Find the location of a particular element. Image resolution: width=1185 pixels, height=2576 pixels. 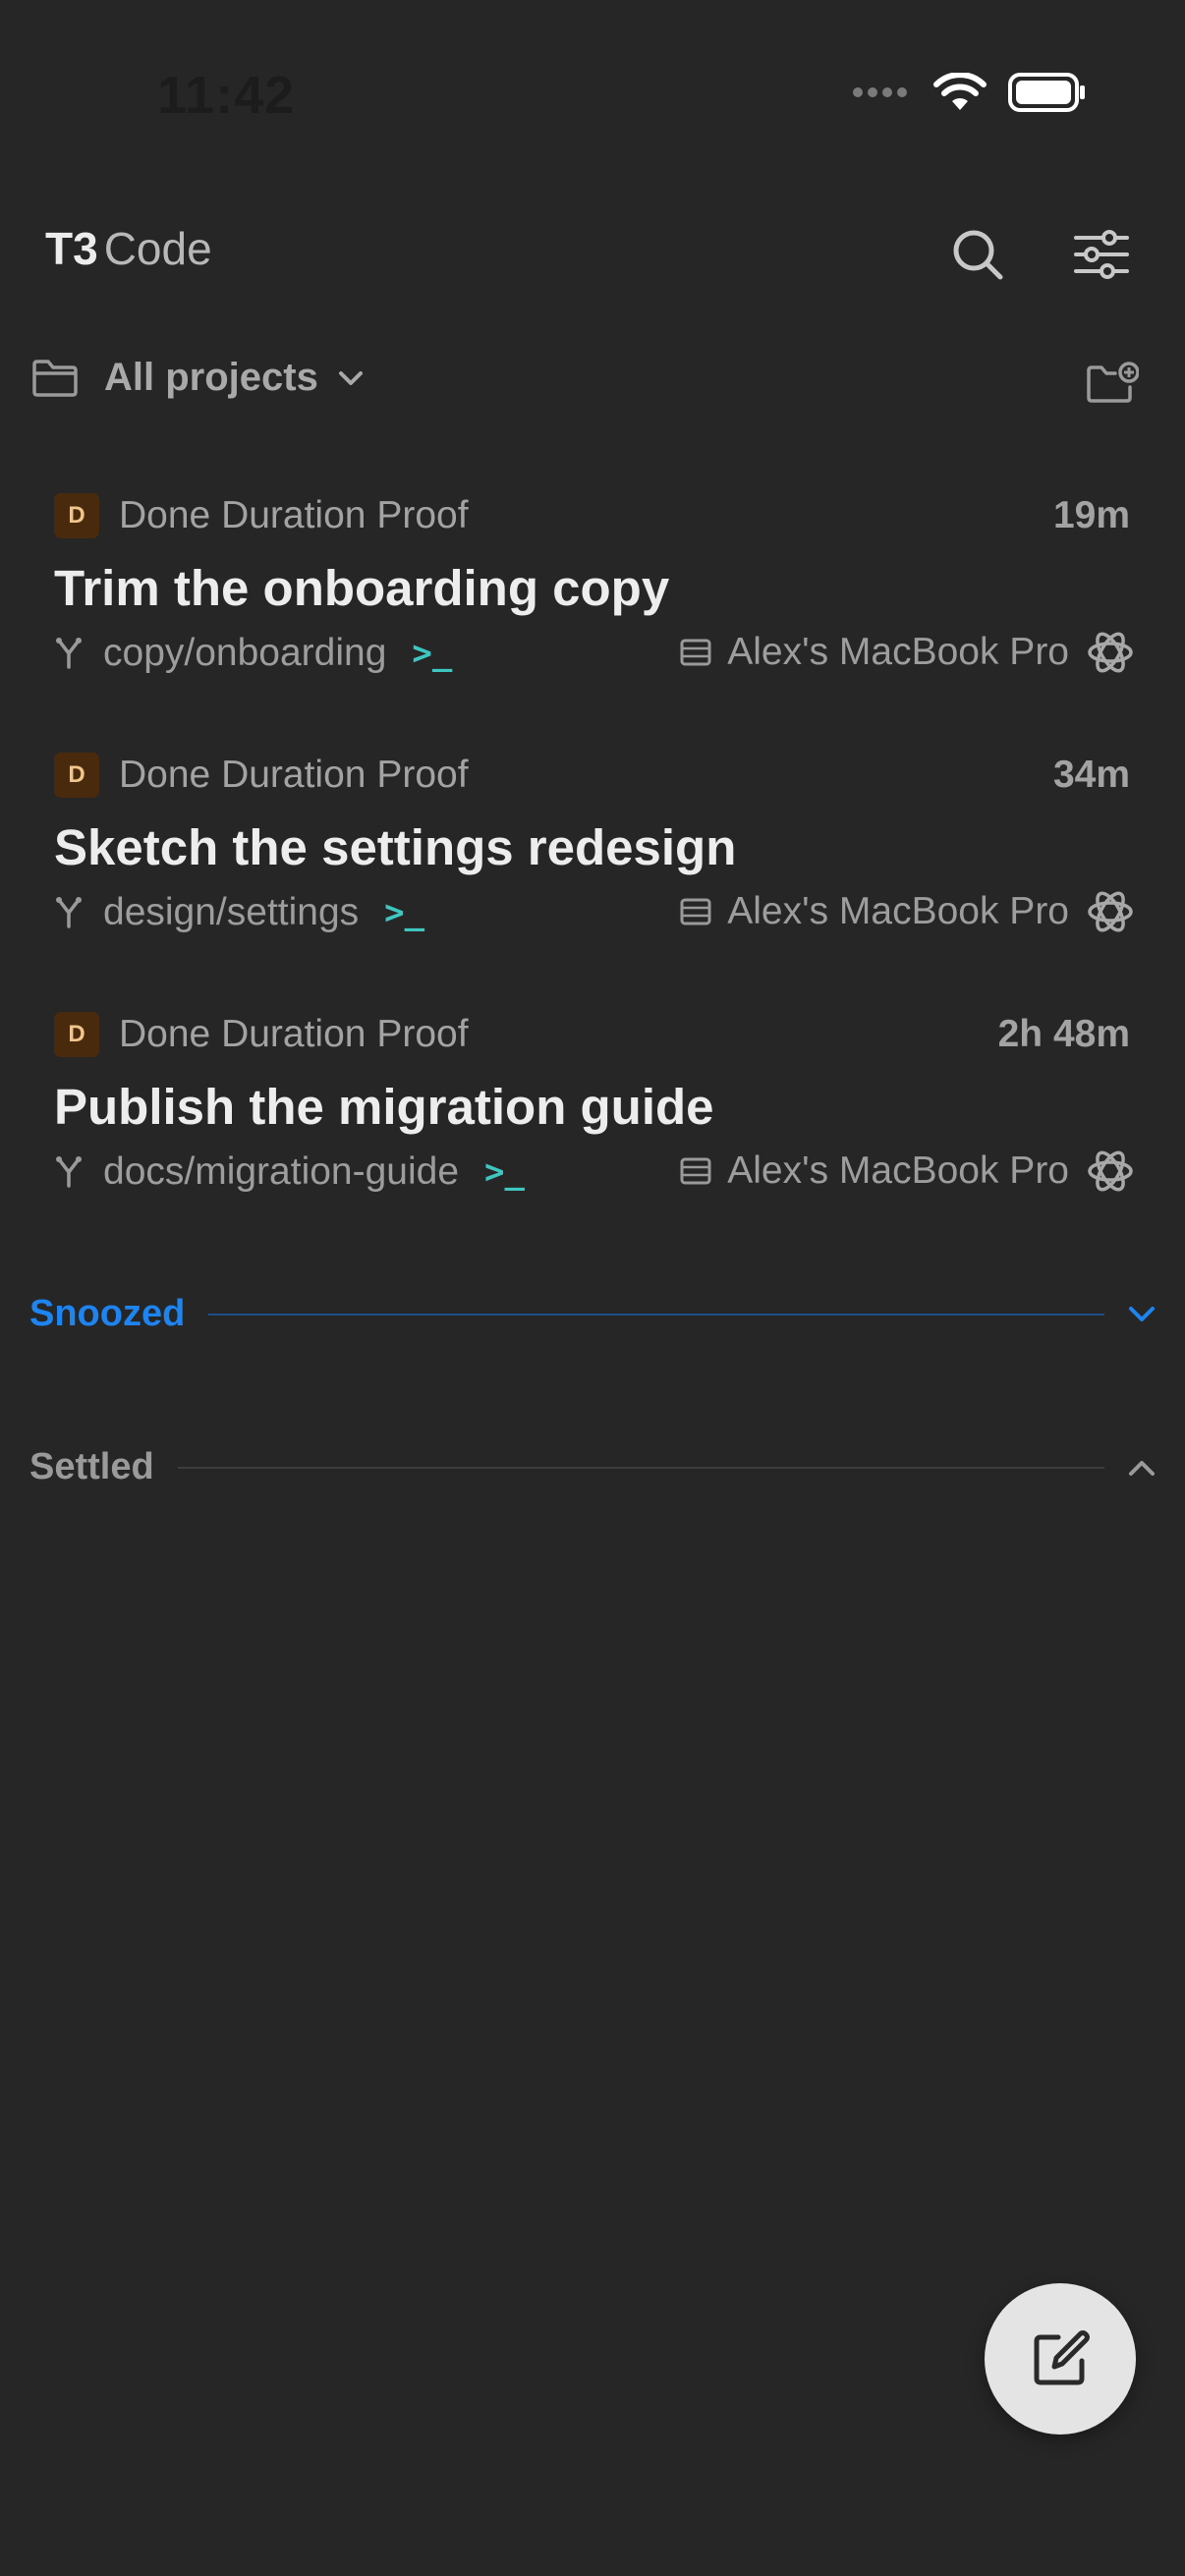

thread-branch-info: docs/migration-guide >_ is located at coordinates (289, 1172).